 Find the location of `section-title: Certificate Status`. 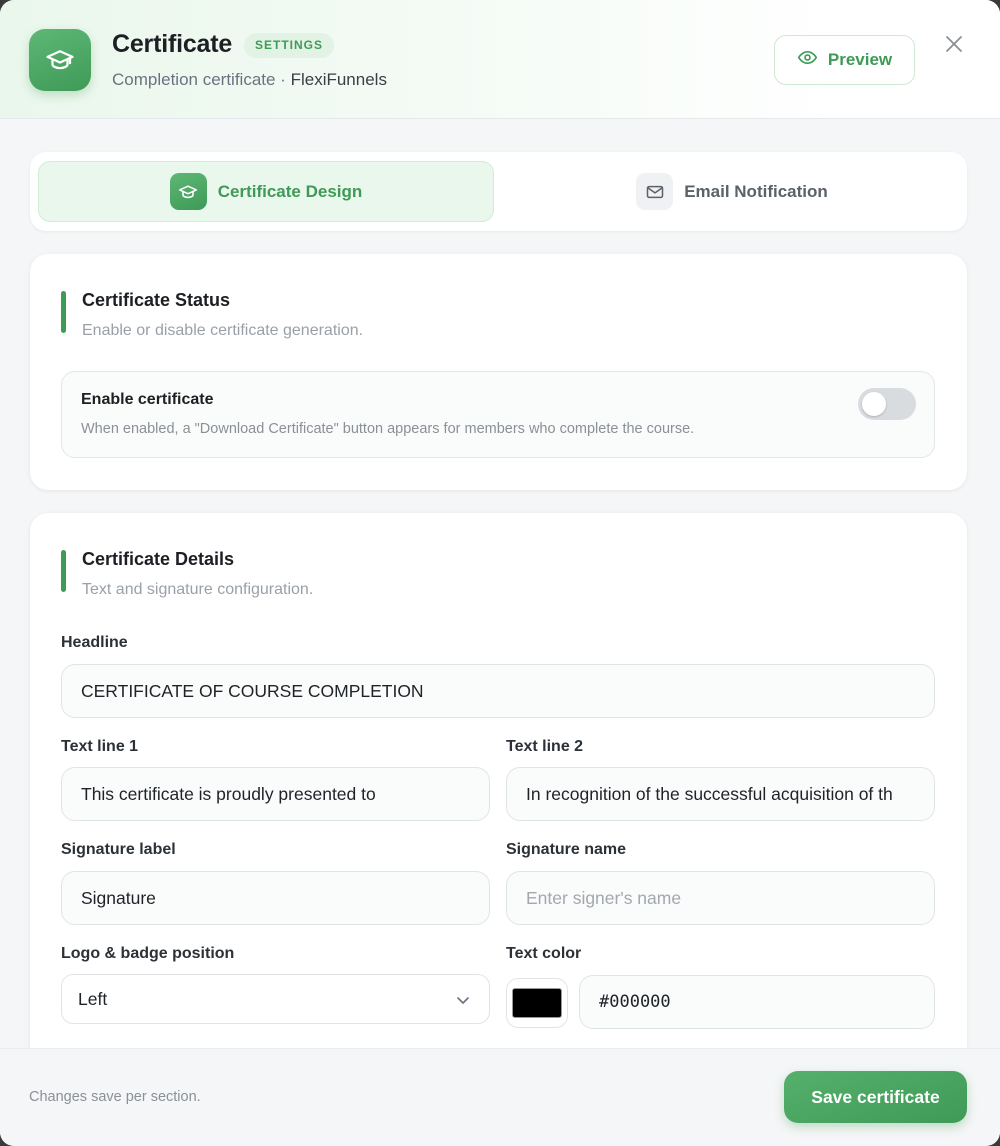

section-title: Certificate Status is located at coordinates (156, 300).